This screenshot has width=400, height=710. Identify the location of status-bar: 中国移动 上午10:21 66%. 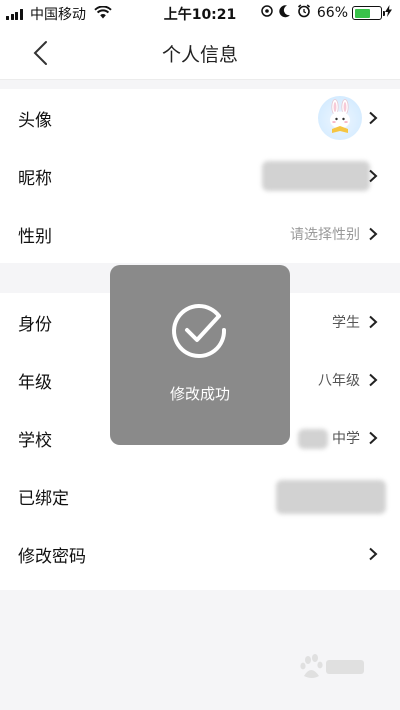
(200, 13).